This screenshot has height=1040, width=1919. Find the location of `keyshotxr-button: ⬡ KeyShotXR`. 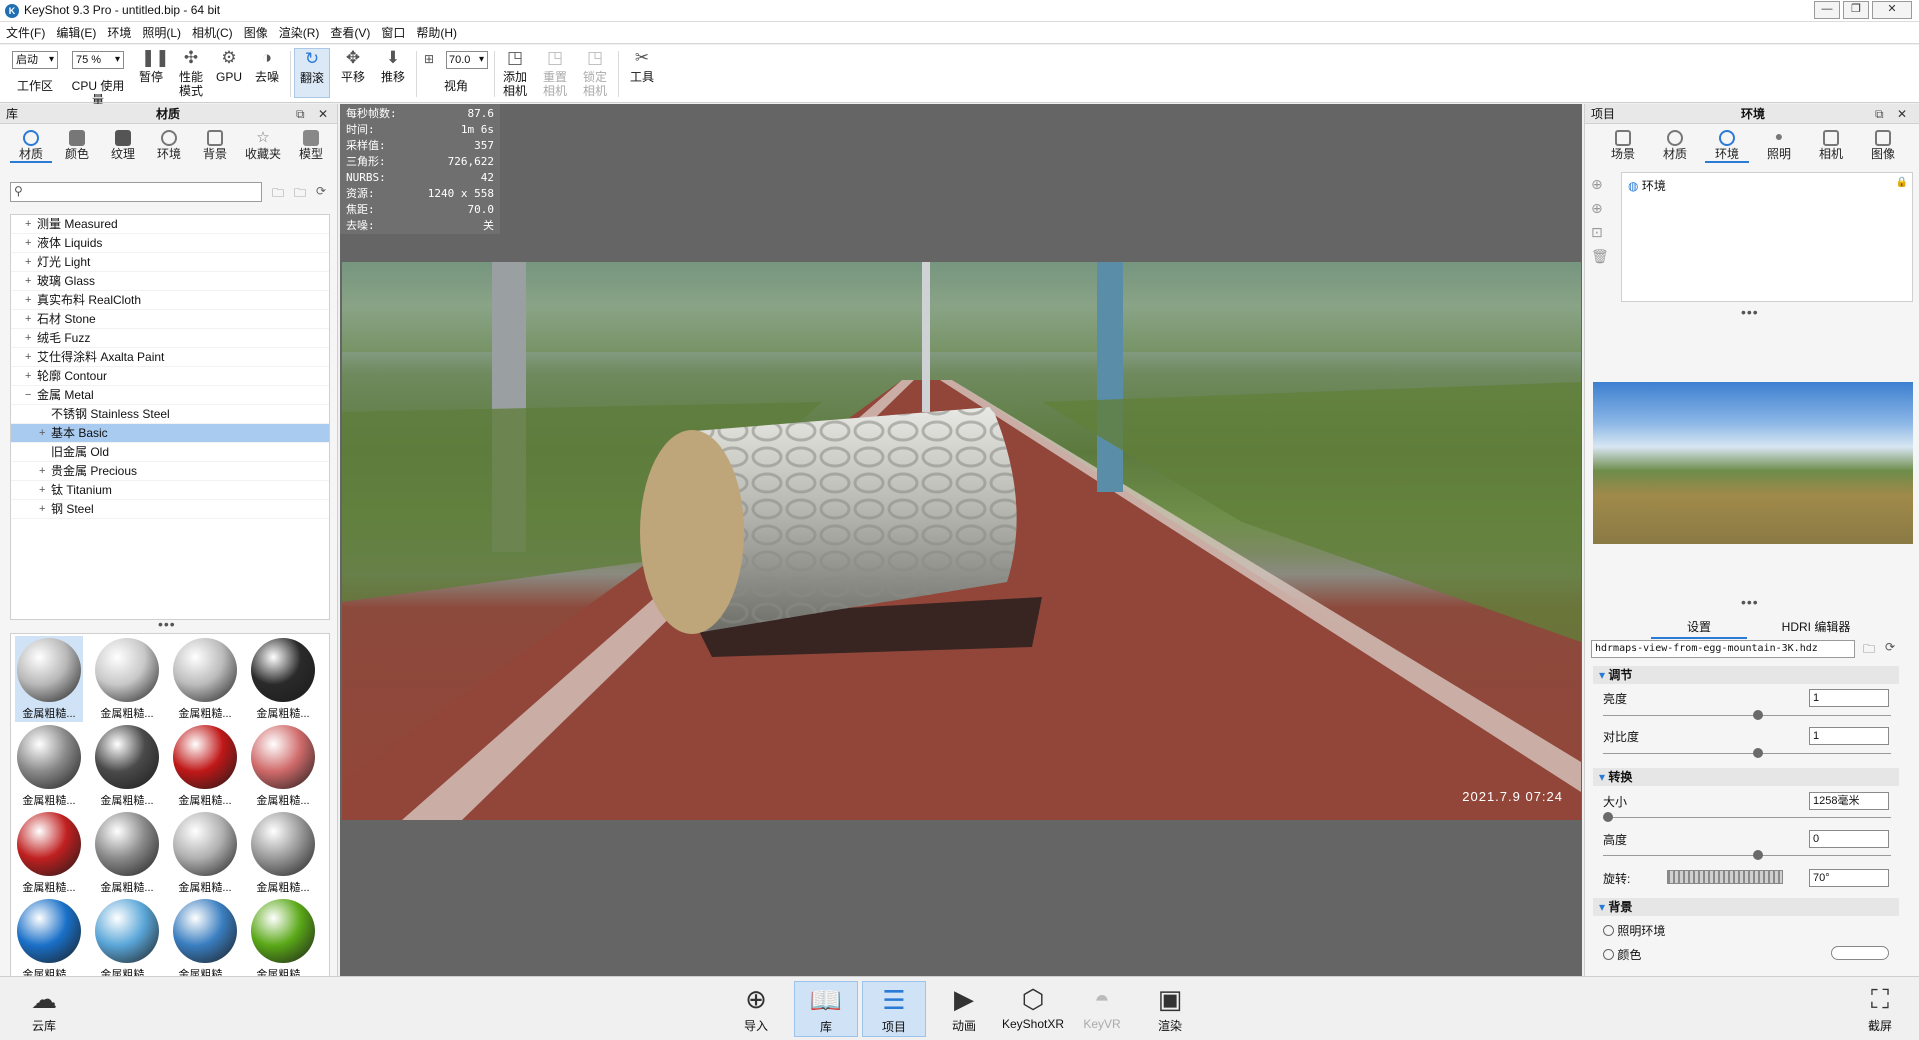

keyshotxr-button: ⬡ KeyShotXR is located at coordinates (1033, 1009).